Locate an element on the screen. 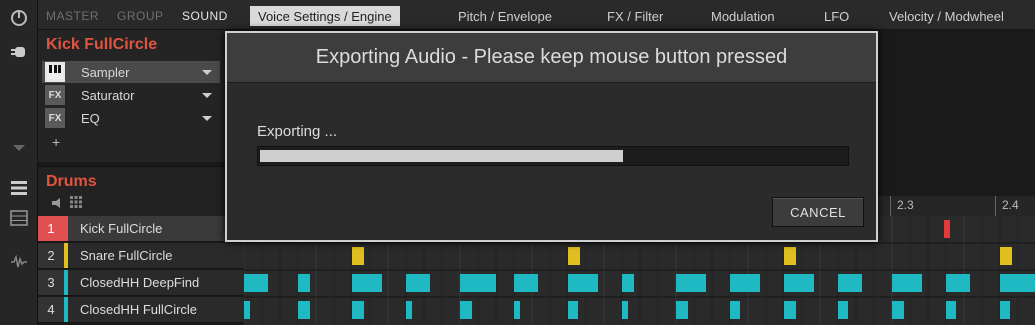  sound-row: 1 Kick FullCircle is located at coordinates (141, 229).